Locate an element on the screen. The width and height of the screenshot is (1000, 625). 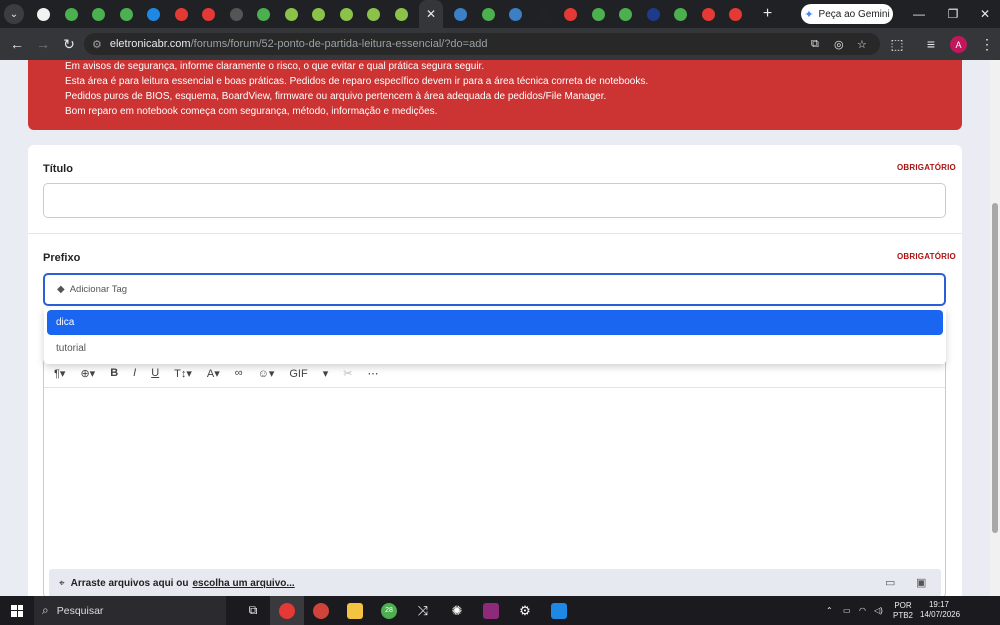
insert-icon: ⊕▾ is located at coordinates (87, 373).